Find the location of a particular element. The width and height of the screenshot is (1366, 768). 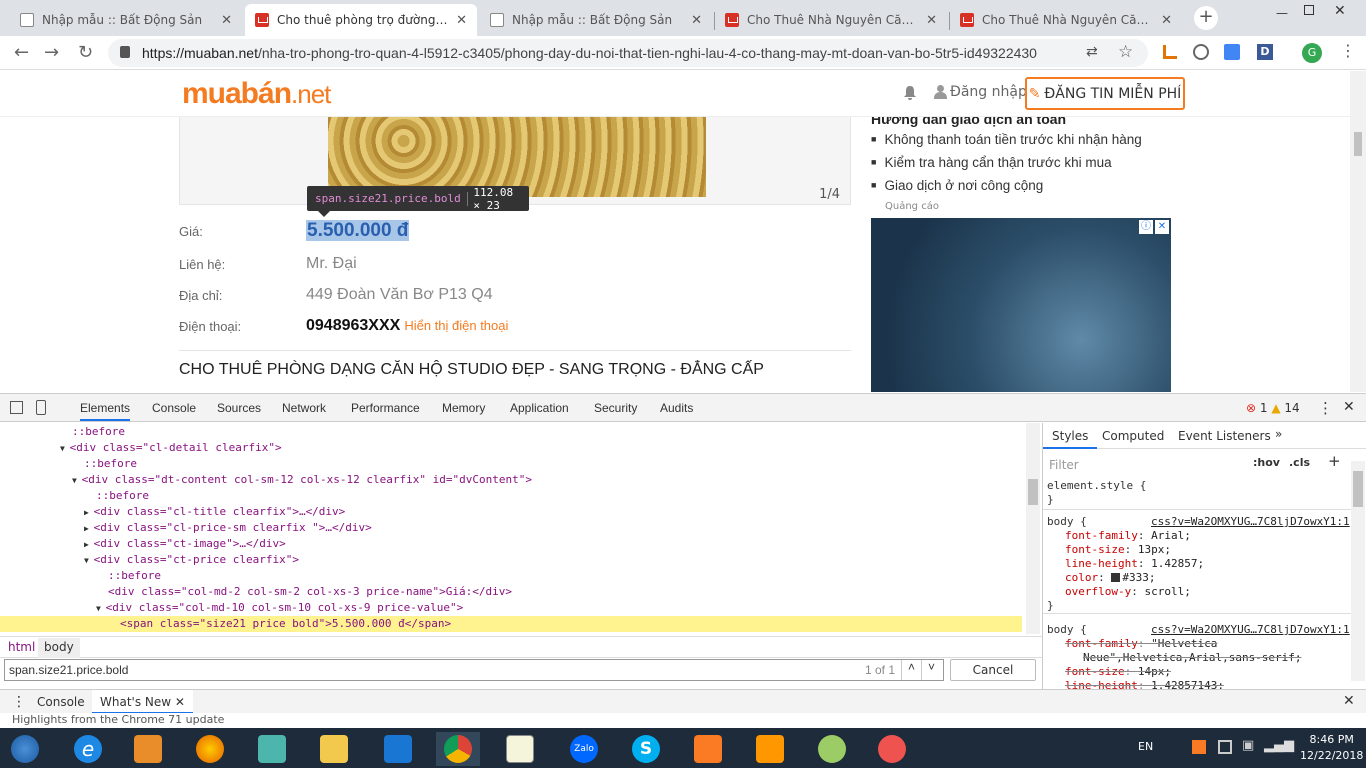

window-close-button: ✕ is located at coordinates (1340, 11).